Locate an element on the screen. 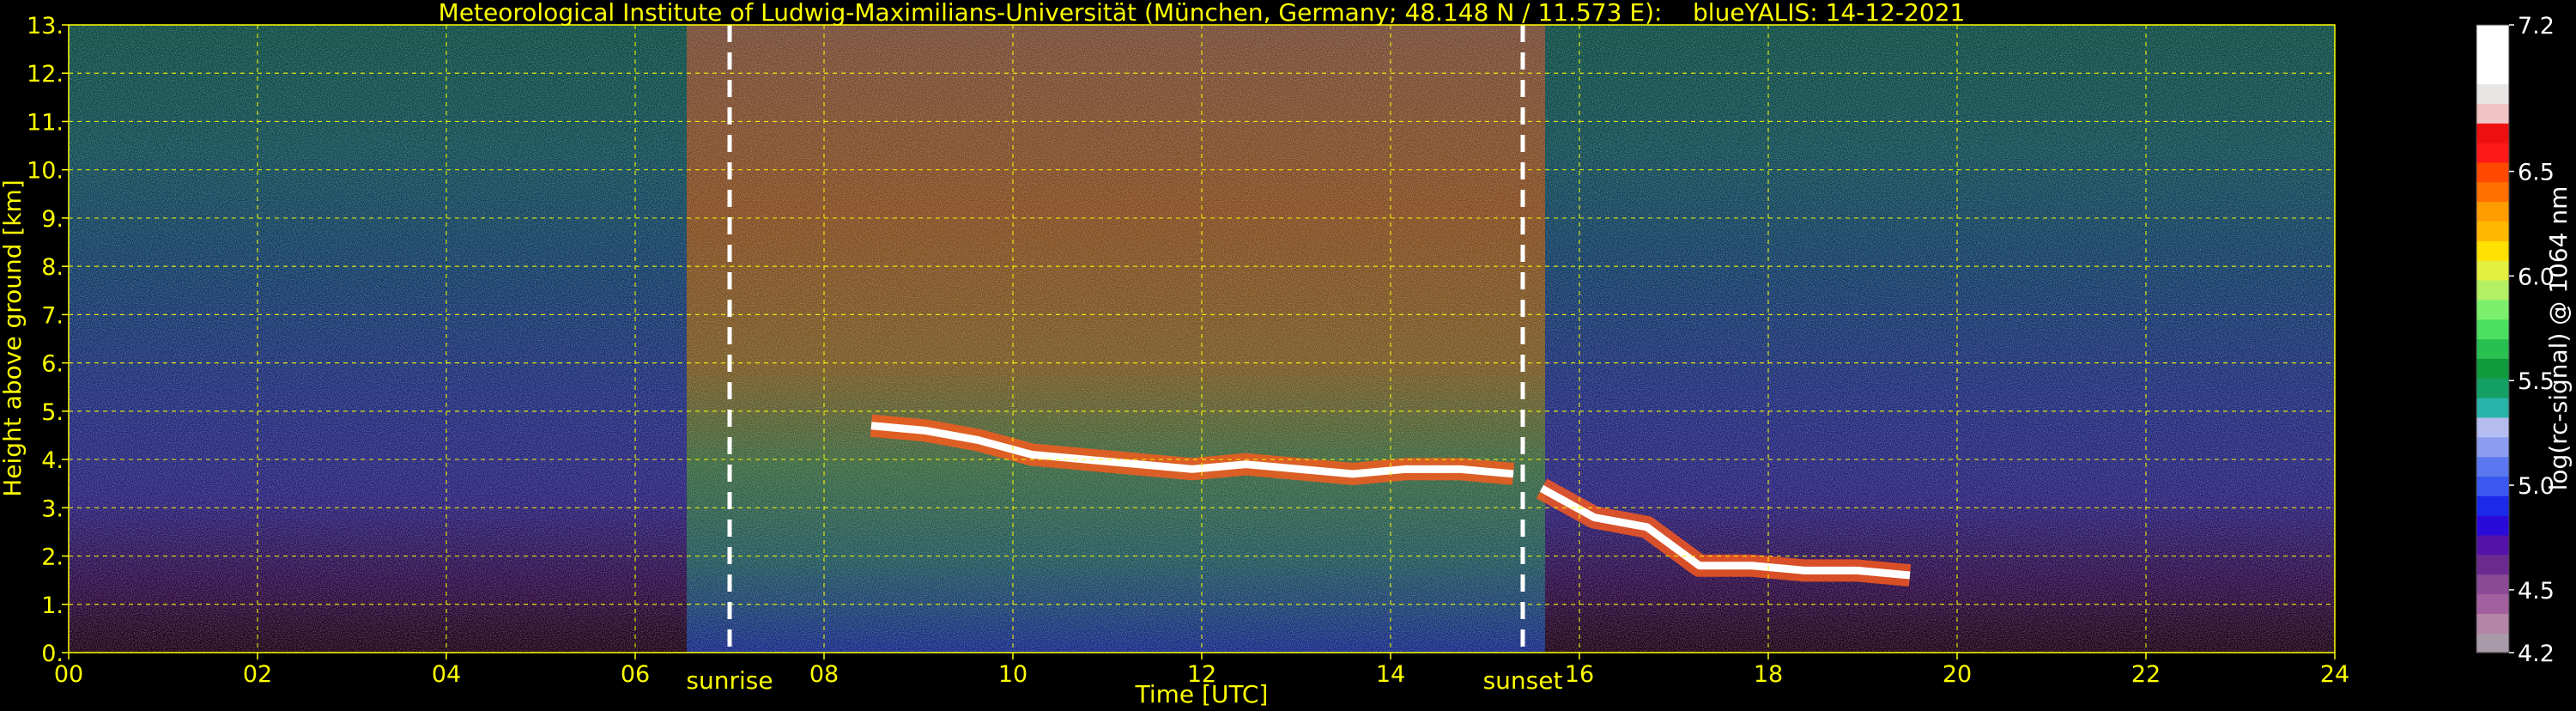 The height and width of the screenshot is (711, 2576). y-tick-label: 2. is located at coordinates (52, 557).